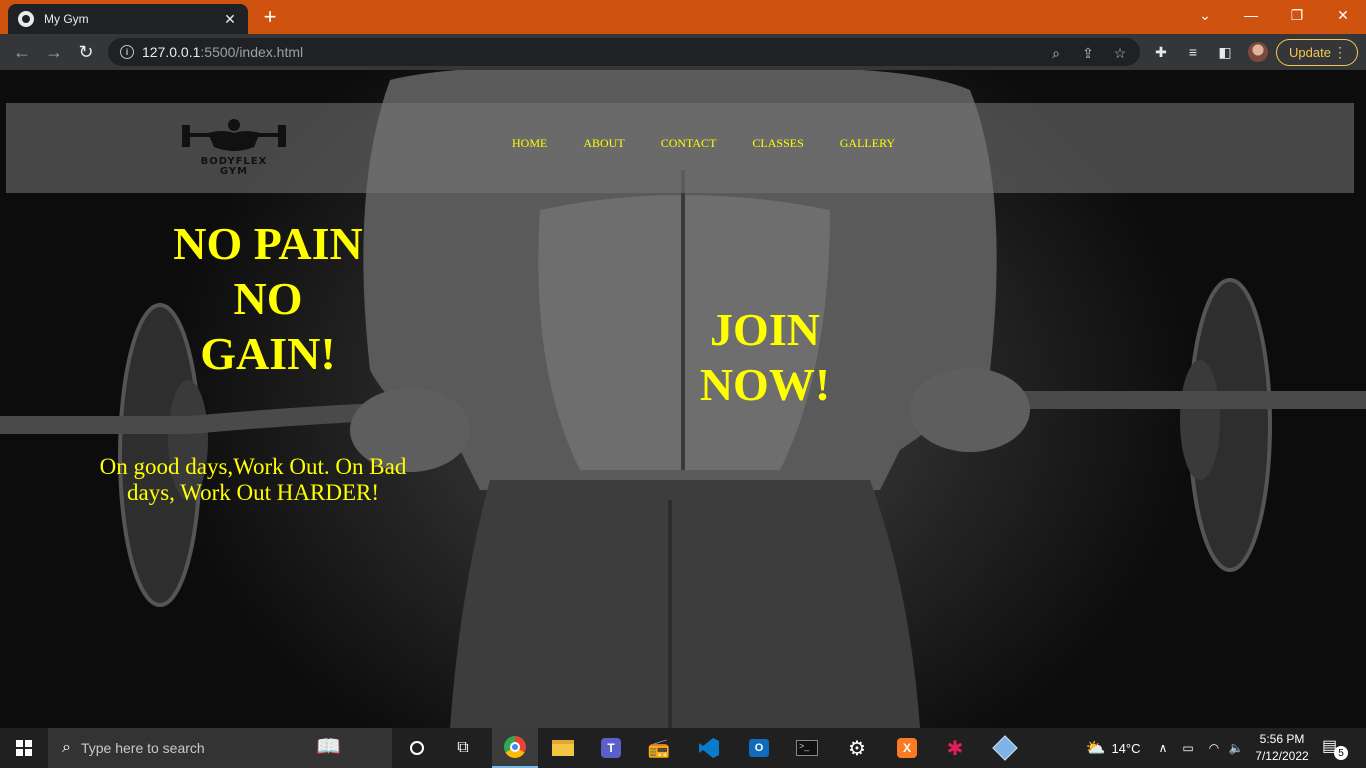  I want to click on globe-icon, so click(26, 19).